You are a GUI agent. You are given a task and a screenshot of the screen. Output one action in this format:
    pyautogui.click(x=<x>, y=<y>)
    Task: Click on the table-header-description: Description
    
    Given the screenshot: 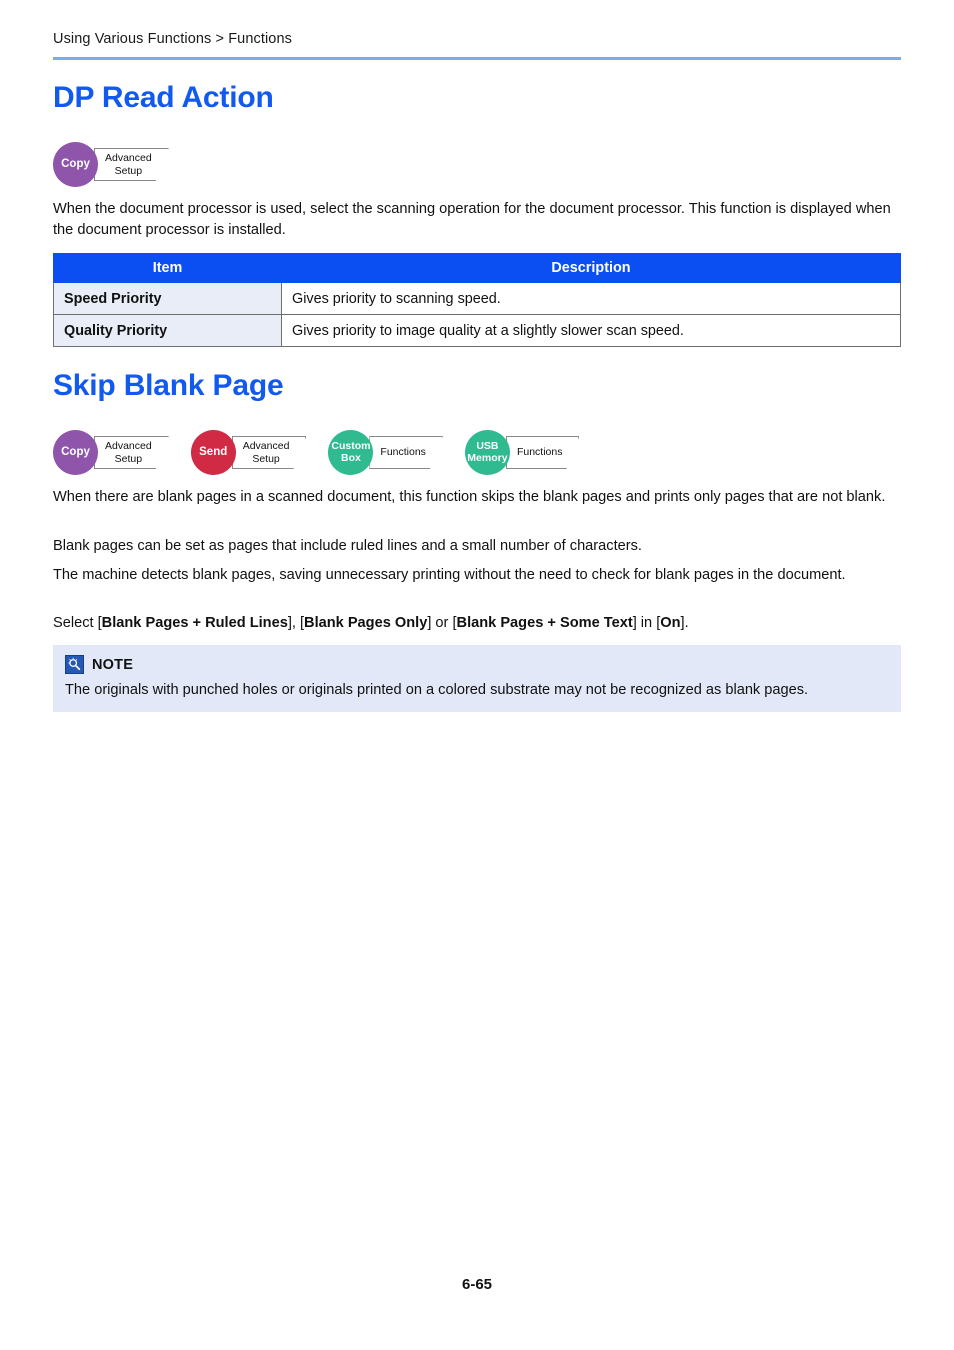 What is the action you would take?
    pyautogui.click(x=591, y=268)
    